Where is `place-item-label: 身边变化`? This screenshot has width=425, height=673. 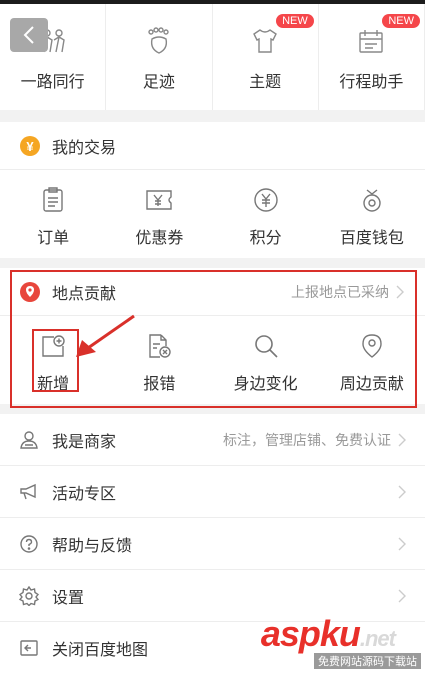
place-item-label: 身边变化 is located at coordinates (265, 383).